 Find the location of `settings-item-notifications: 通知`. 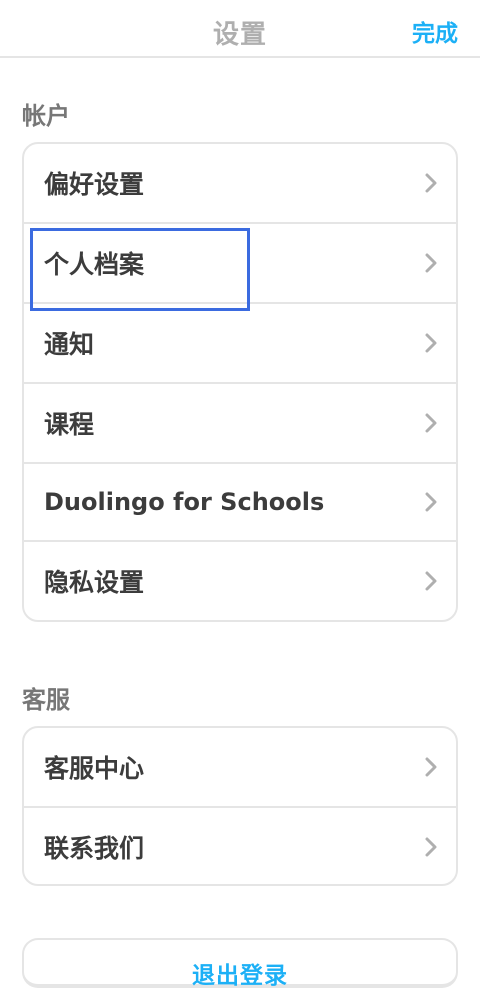

settings-item-notifications: 通知 is located at coordinates (240, 342).